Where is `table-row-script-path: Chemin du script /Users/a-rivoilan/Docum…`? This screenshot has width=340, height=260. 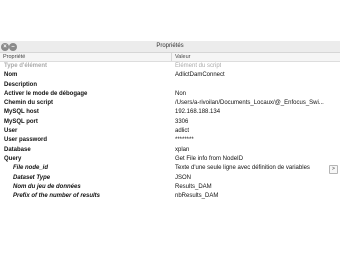 table-row-script-path: Chemin du script /Users/a-rivoilan/Docum… is located at coordinates (170, 103).